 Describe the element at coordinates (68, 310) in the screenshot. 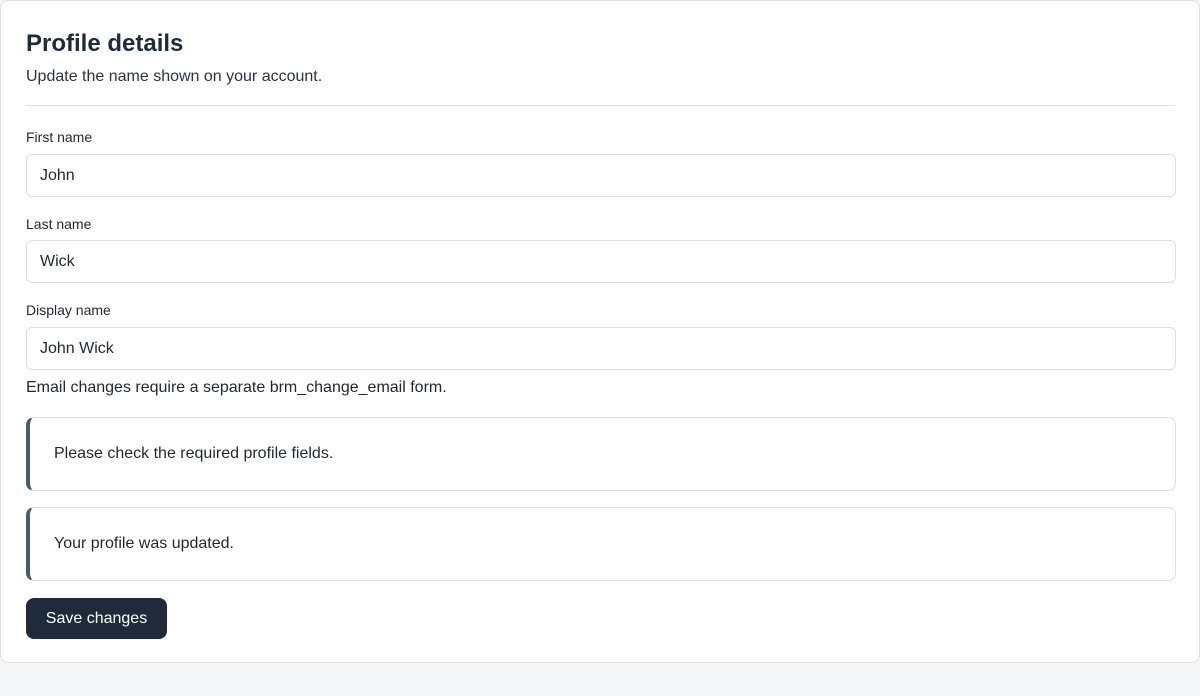

I see `display-name-label: Display name` at that location.